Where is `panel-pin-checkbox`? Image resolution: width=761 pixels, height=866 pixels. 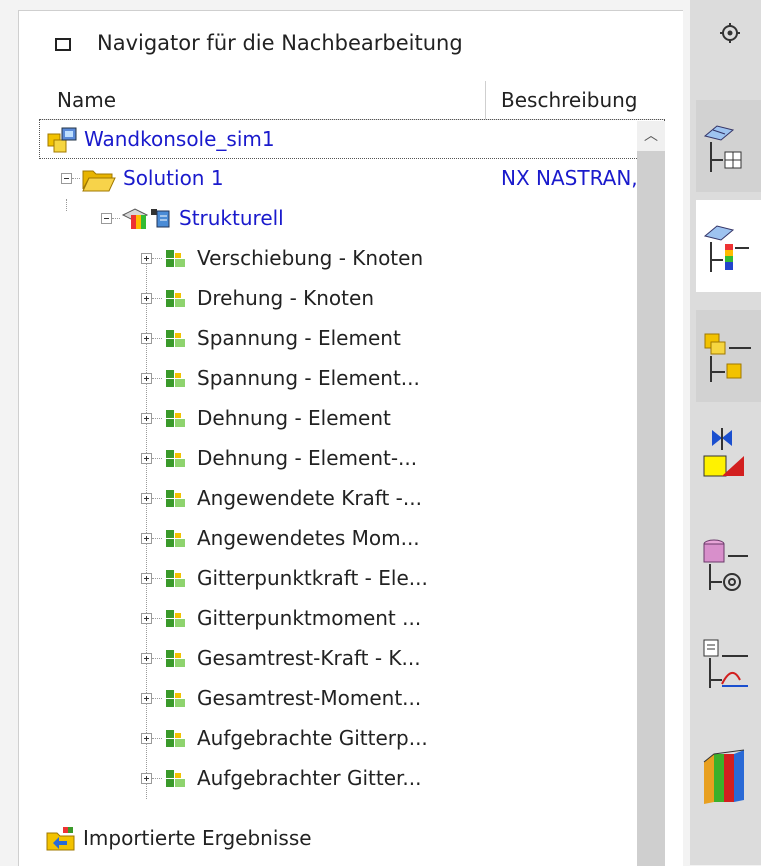
panel-pin-checkbox is located at coordinates (63, 44).